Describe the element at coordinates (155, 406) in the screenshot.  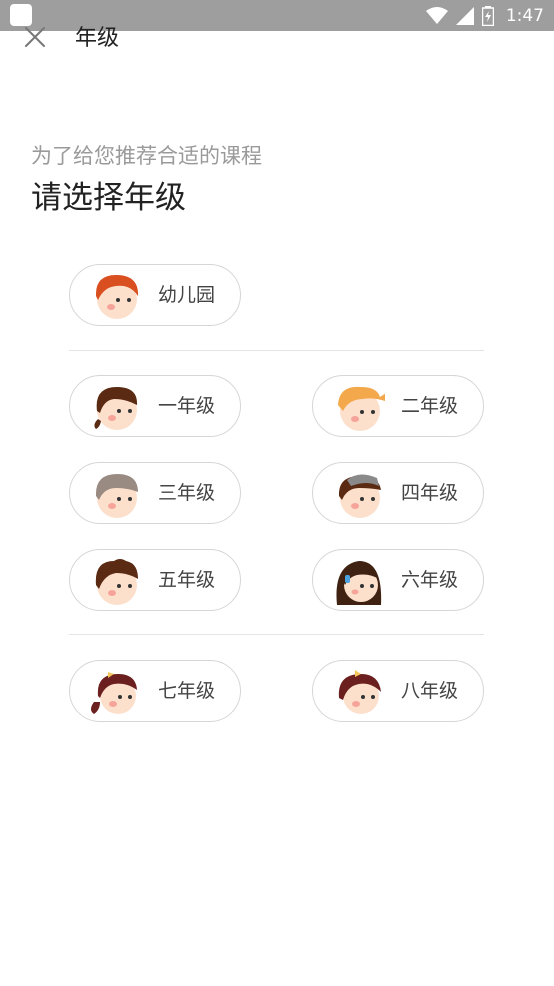
I see `grade-option-1: 一年级` at that location.